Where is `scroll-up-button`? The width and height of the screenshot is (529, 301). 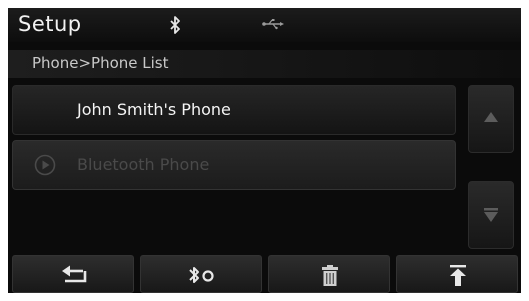
scroll-up-button is located at coordinates (491, 119).